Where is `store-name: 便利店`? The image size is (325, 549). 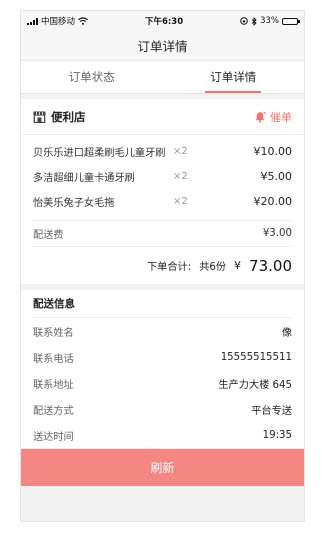 store-name: 便利店 is located at coordinates (68, 116).